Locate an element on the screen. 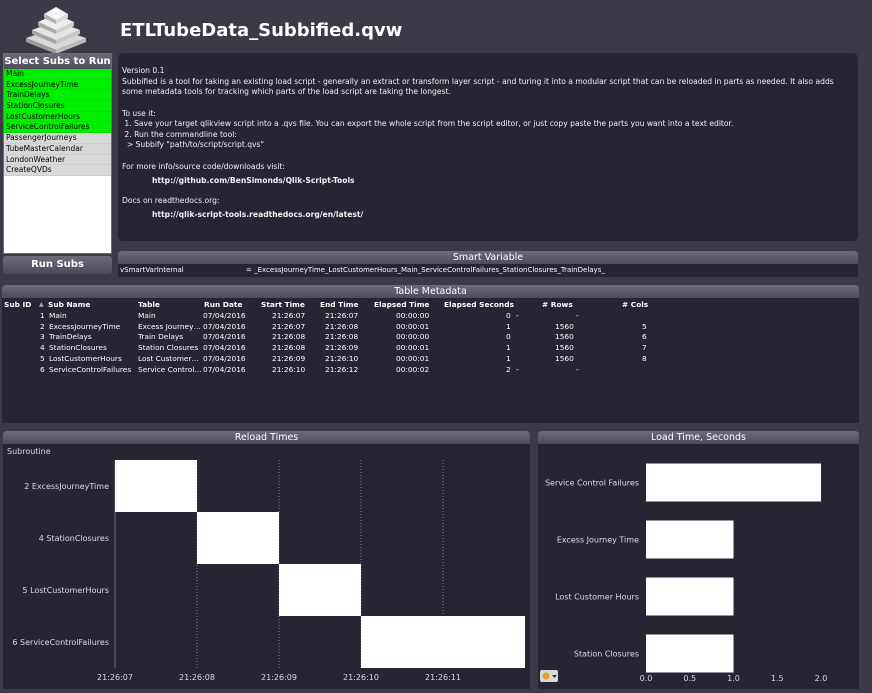 This screenshot has height=693, width=872. load-time-caption: Load Time, Seconds is located at coordinates (698, 437).